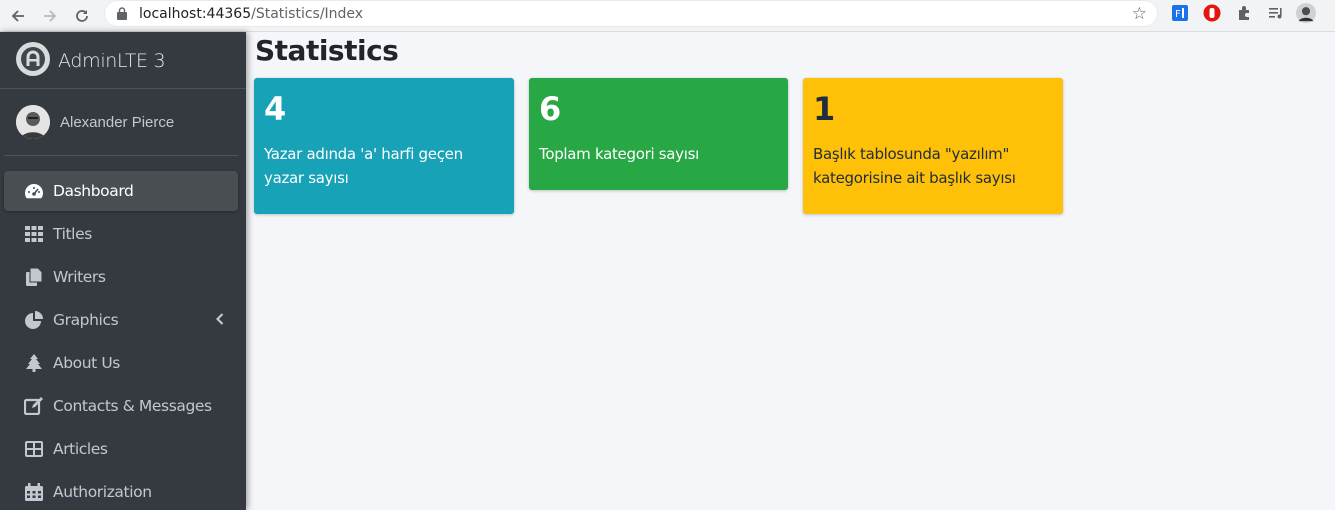 The width and height of the screenshot is (1335, 510). Describe the element at coordinates (72, 234) in the screenshot. I see `sidebar-item-label: Titles` at that location.